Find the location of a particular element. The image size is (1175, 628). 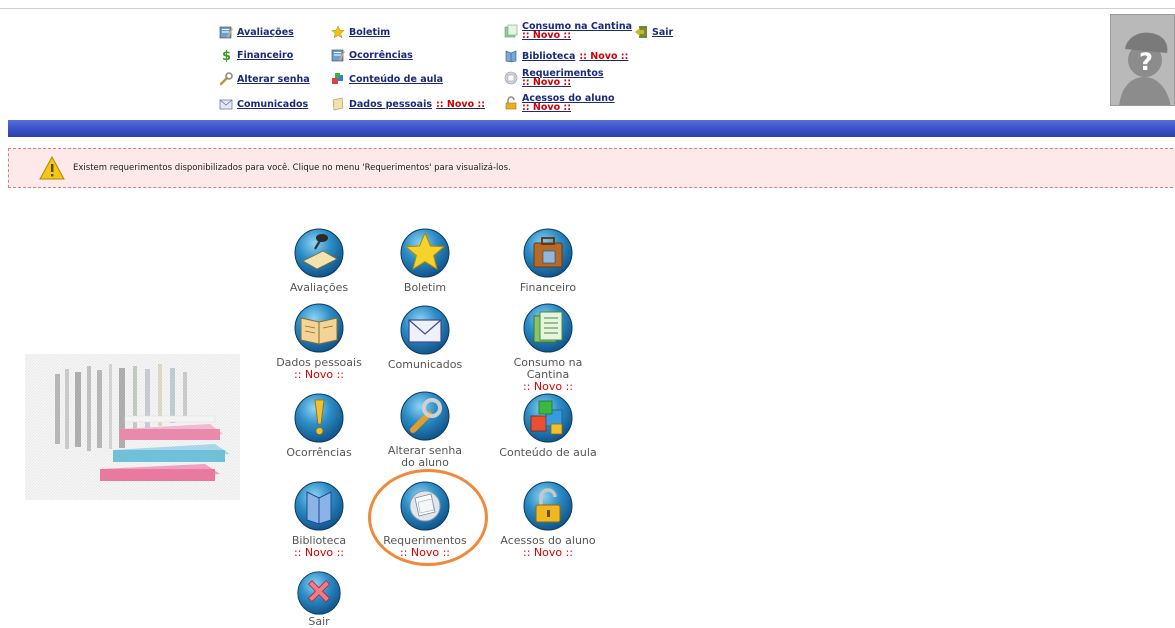

tile-avaliacoes-label: Avaliações is located at coordinates (319, 287).